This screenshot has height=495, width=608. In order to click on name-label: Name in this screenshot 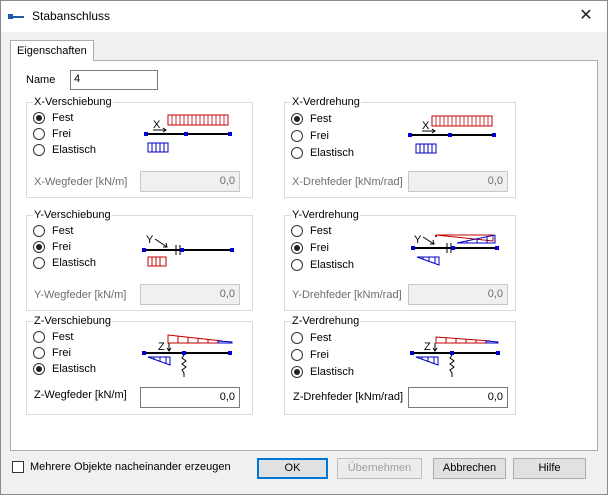, I will do `click(41, 80)`.